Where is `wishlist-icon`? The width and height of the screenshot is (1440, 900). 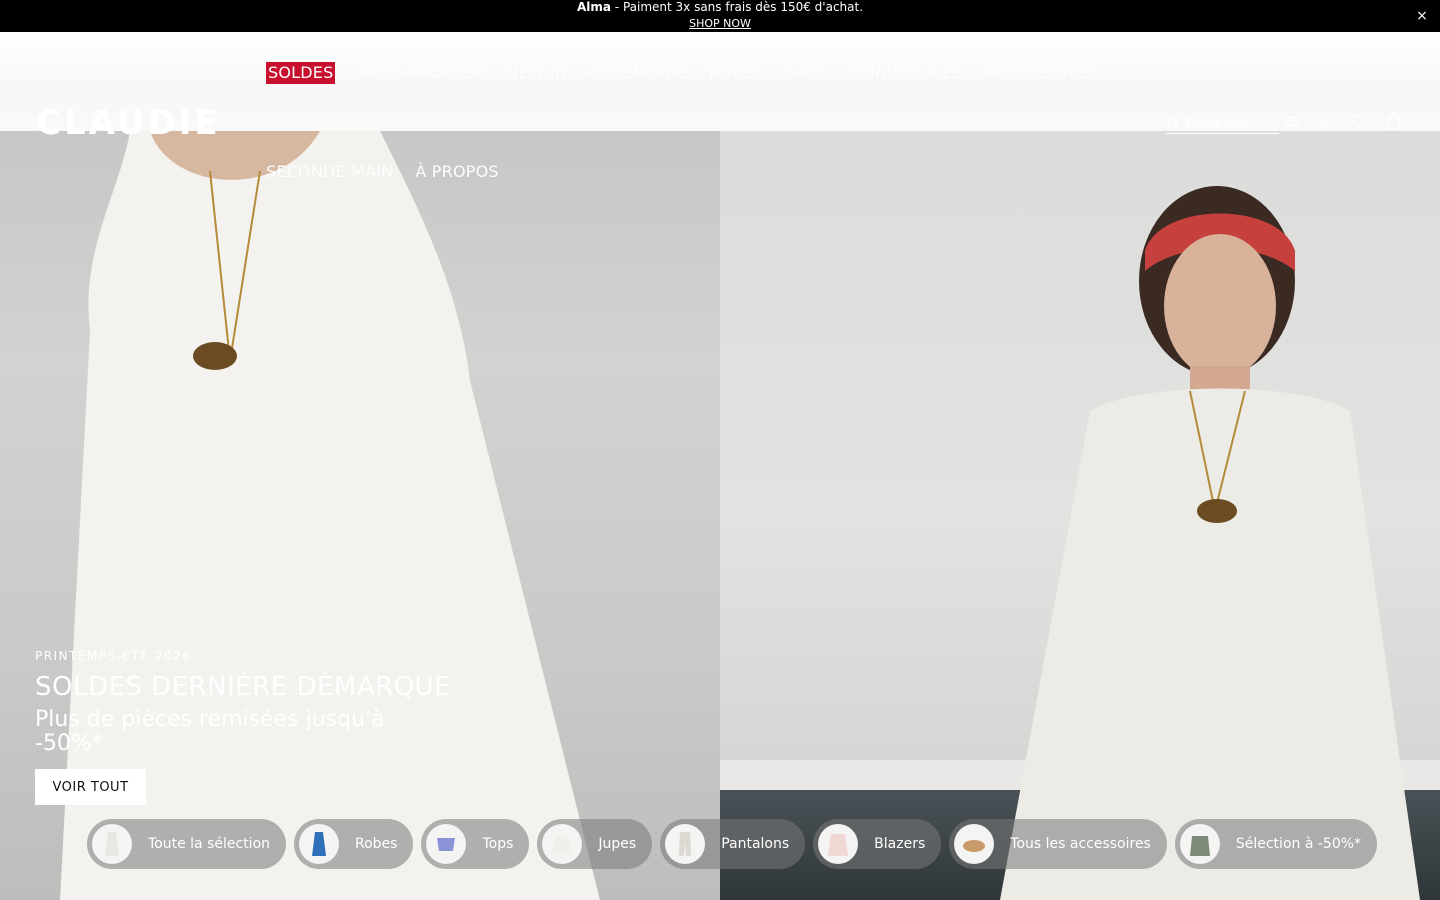
wishlist-icon is located at coordinates (1359, 121).